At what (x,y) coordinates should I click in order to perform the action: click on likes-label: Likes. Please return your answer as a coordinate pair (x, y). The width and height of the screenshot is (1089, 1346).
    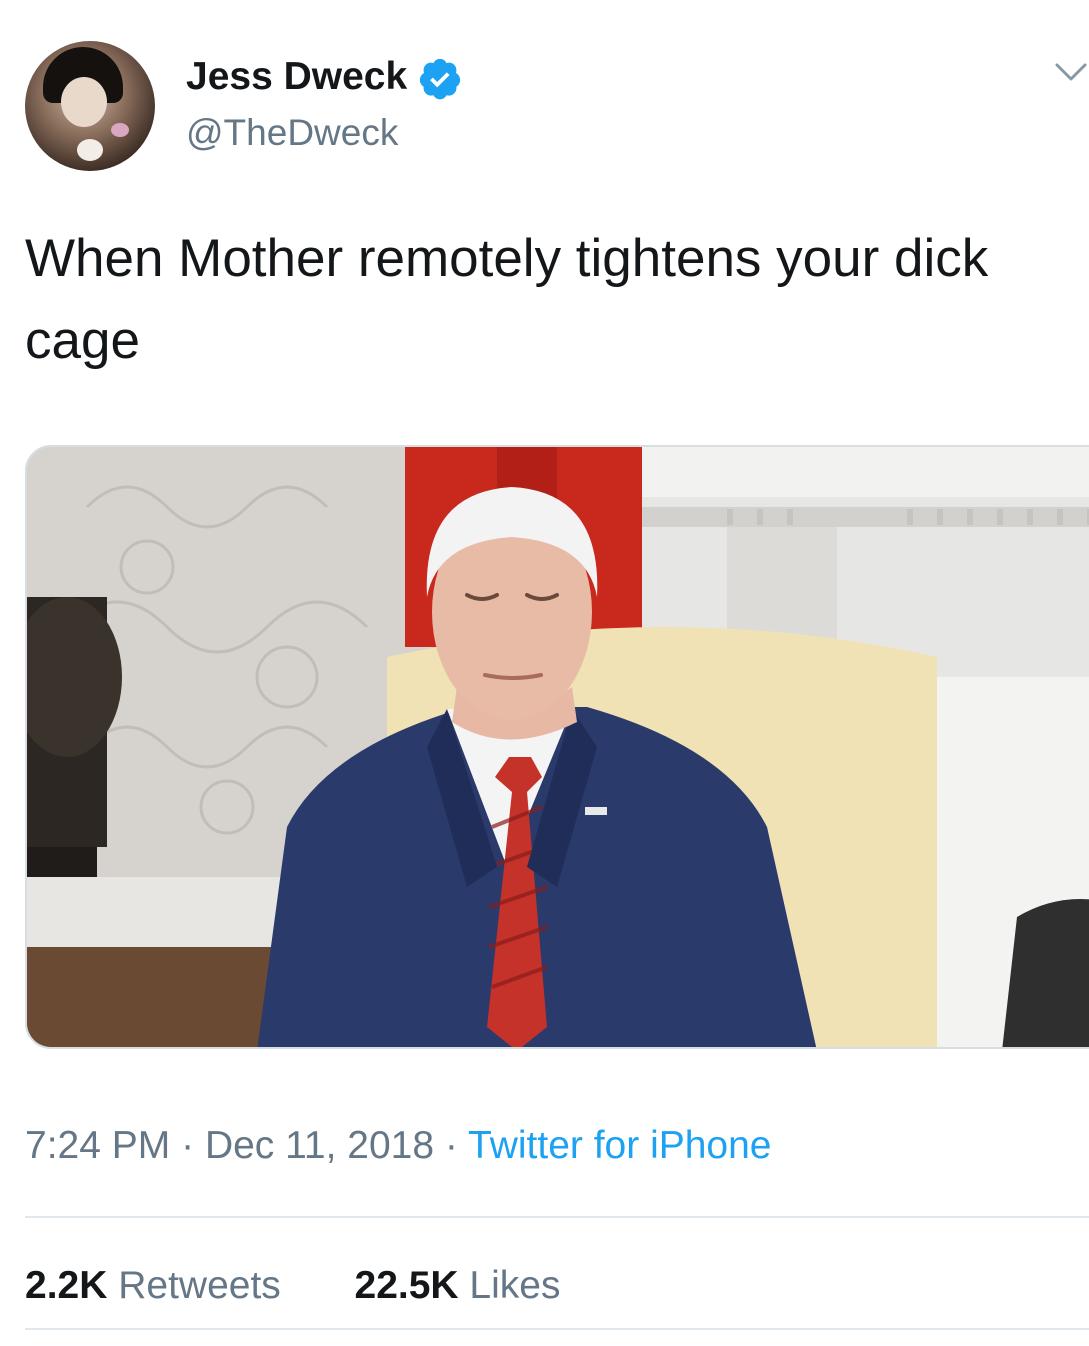
    Looking at the image, I should click on (515, 1285).